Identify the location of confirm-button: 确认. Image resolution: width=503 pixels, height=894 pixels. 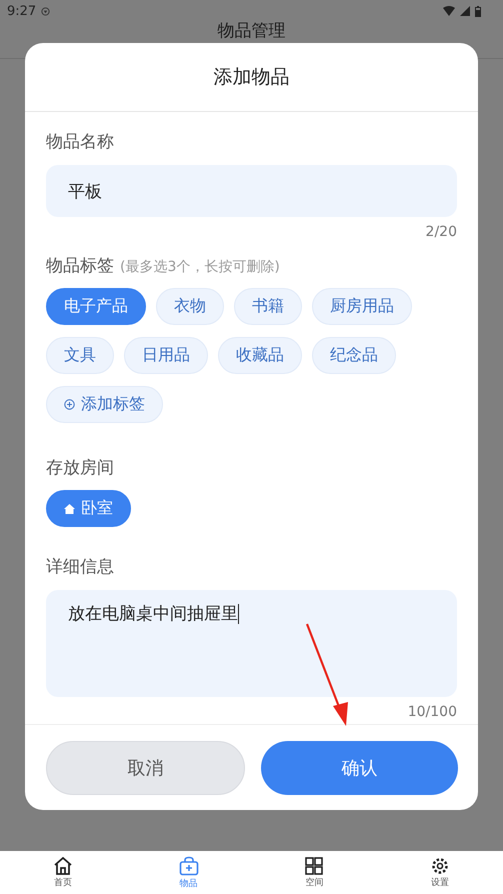
(359, 768).